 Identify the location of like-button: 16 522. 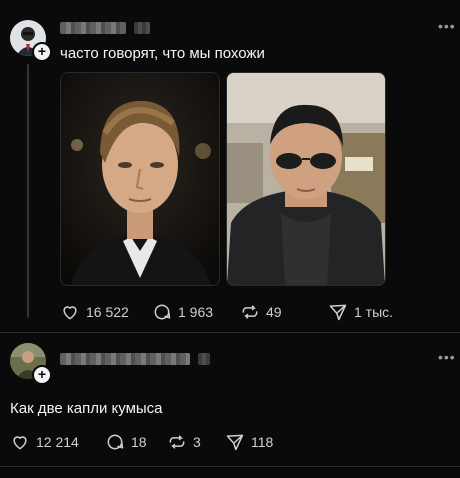
(106, 312).